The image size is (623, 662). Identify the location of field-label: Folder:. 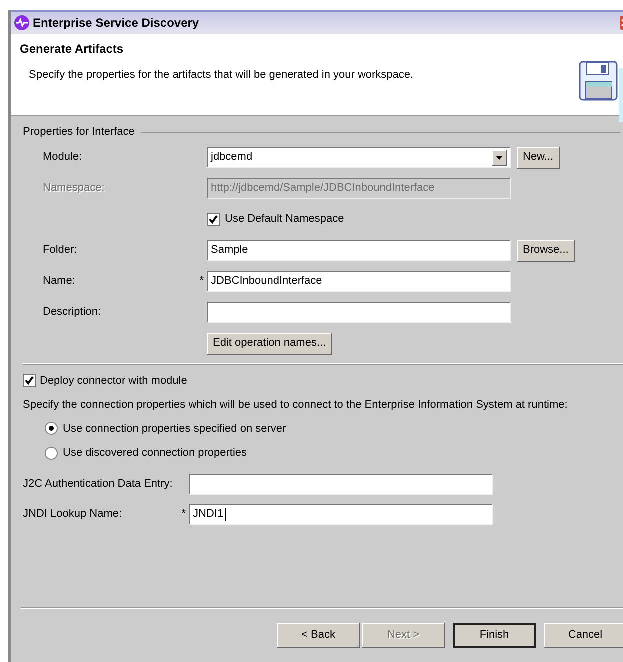
(60, 250).